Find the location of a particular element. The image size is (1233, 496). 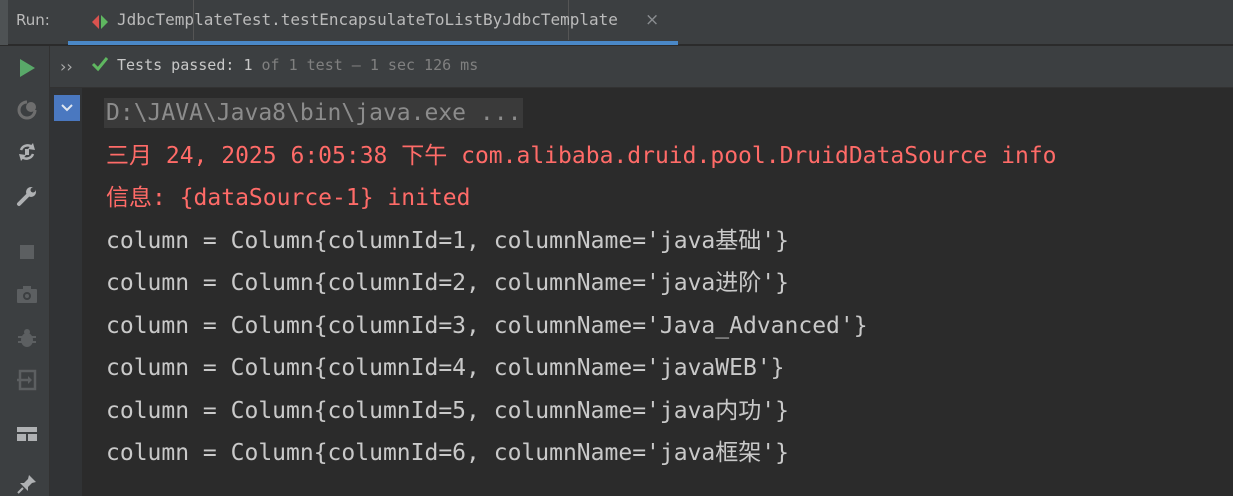

run-label: Run: is located at coordinates (33, 20).